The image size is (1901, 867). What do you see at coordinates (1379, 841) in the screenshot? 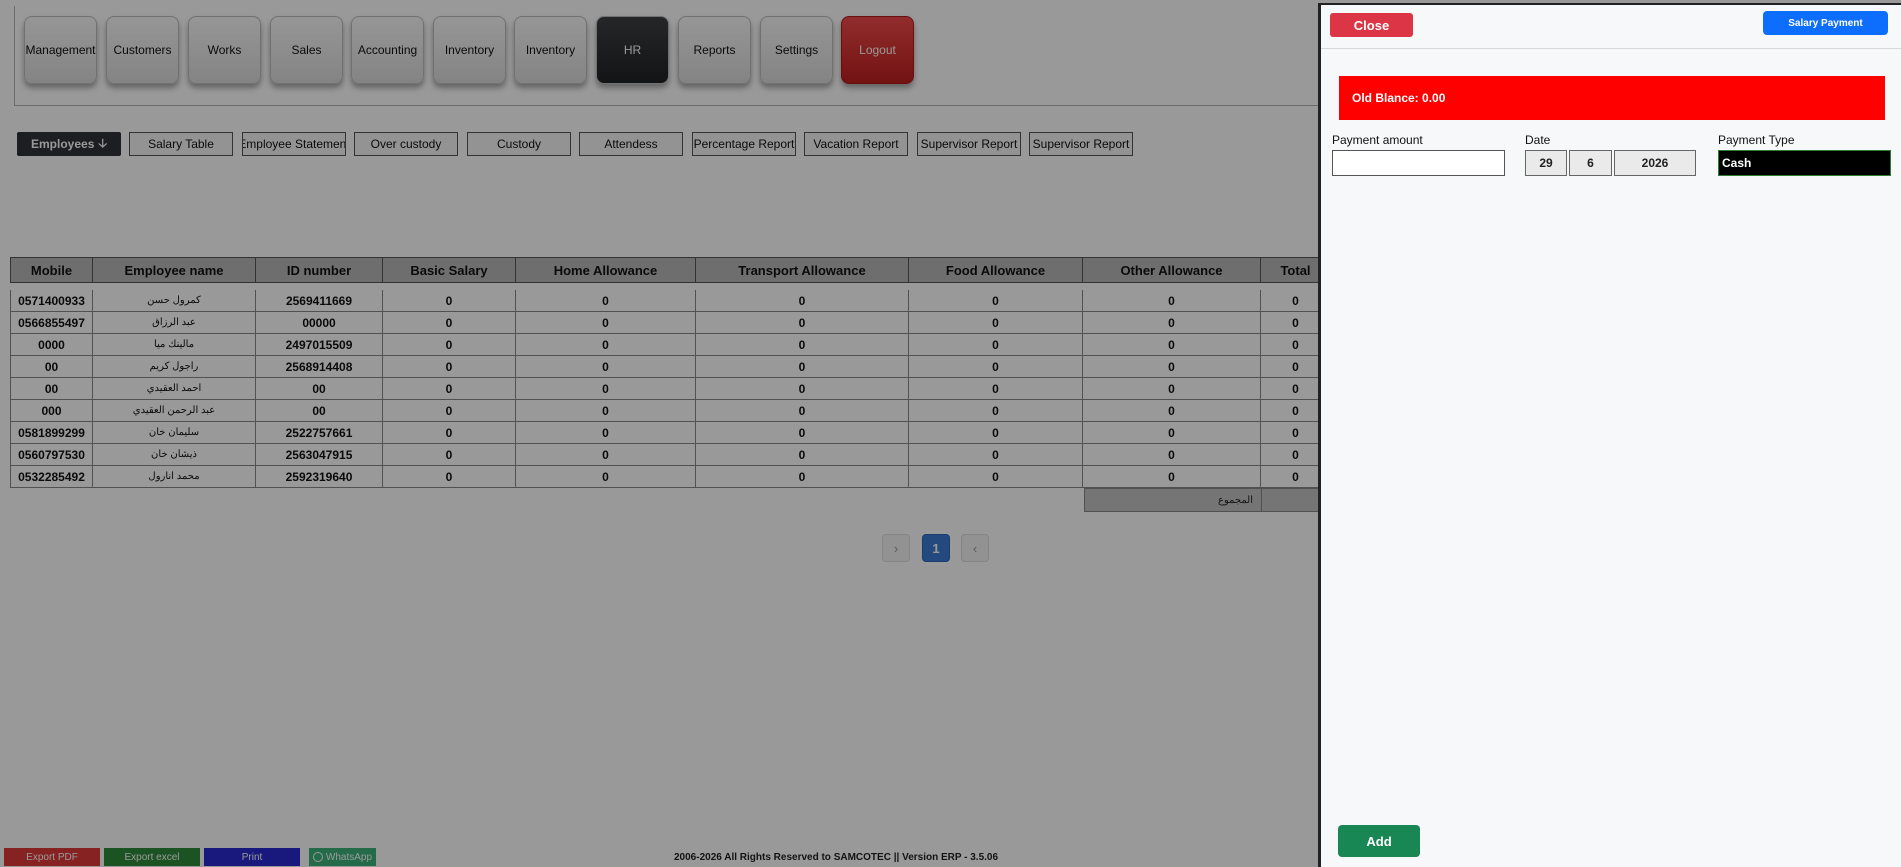
I see `add-button: Add` at bounding box center [1379, 841].